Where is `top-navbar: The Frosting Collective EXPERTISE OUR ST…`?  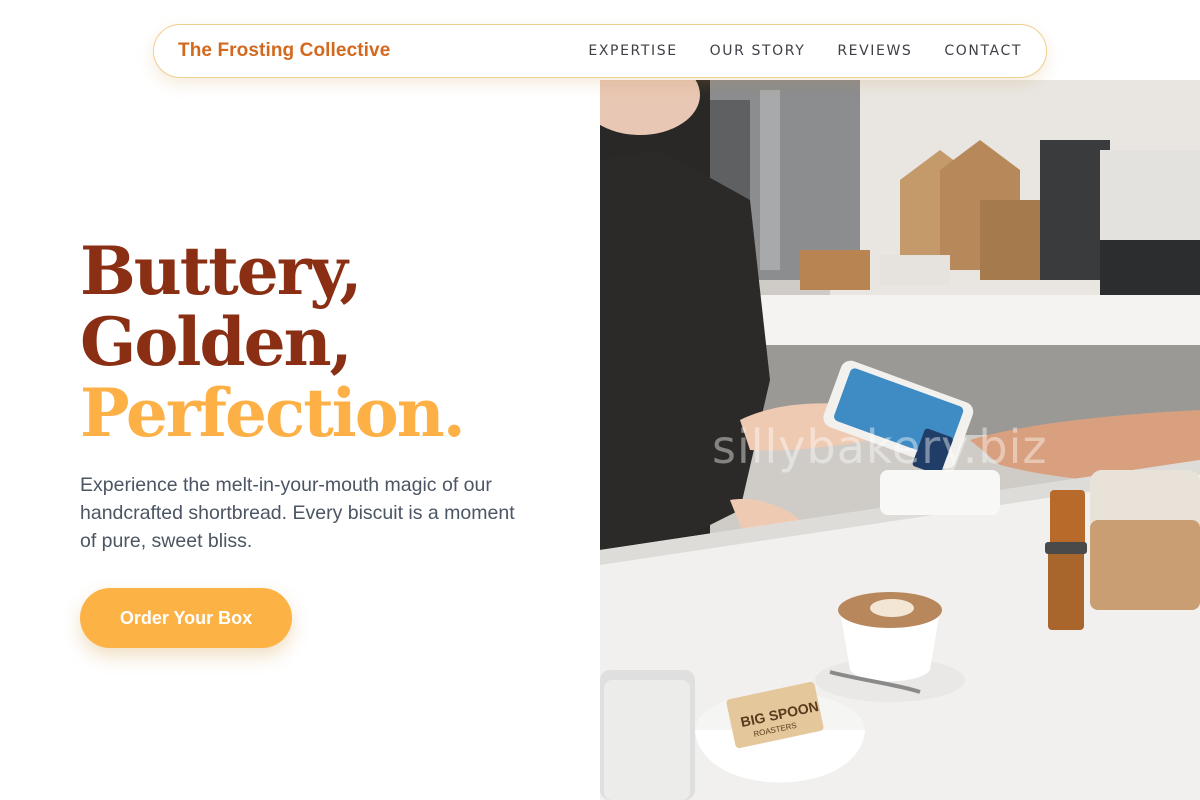 top-navbar: The Frosting Collective EXPERTISE OUR ST… is located at coordinates (600, 51).